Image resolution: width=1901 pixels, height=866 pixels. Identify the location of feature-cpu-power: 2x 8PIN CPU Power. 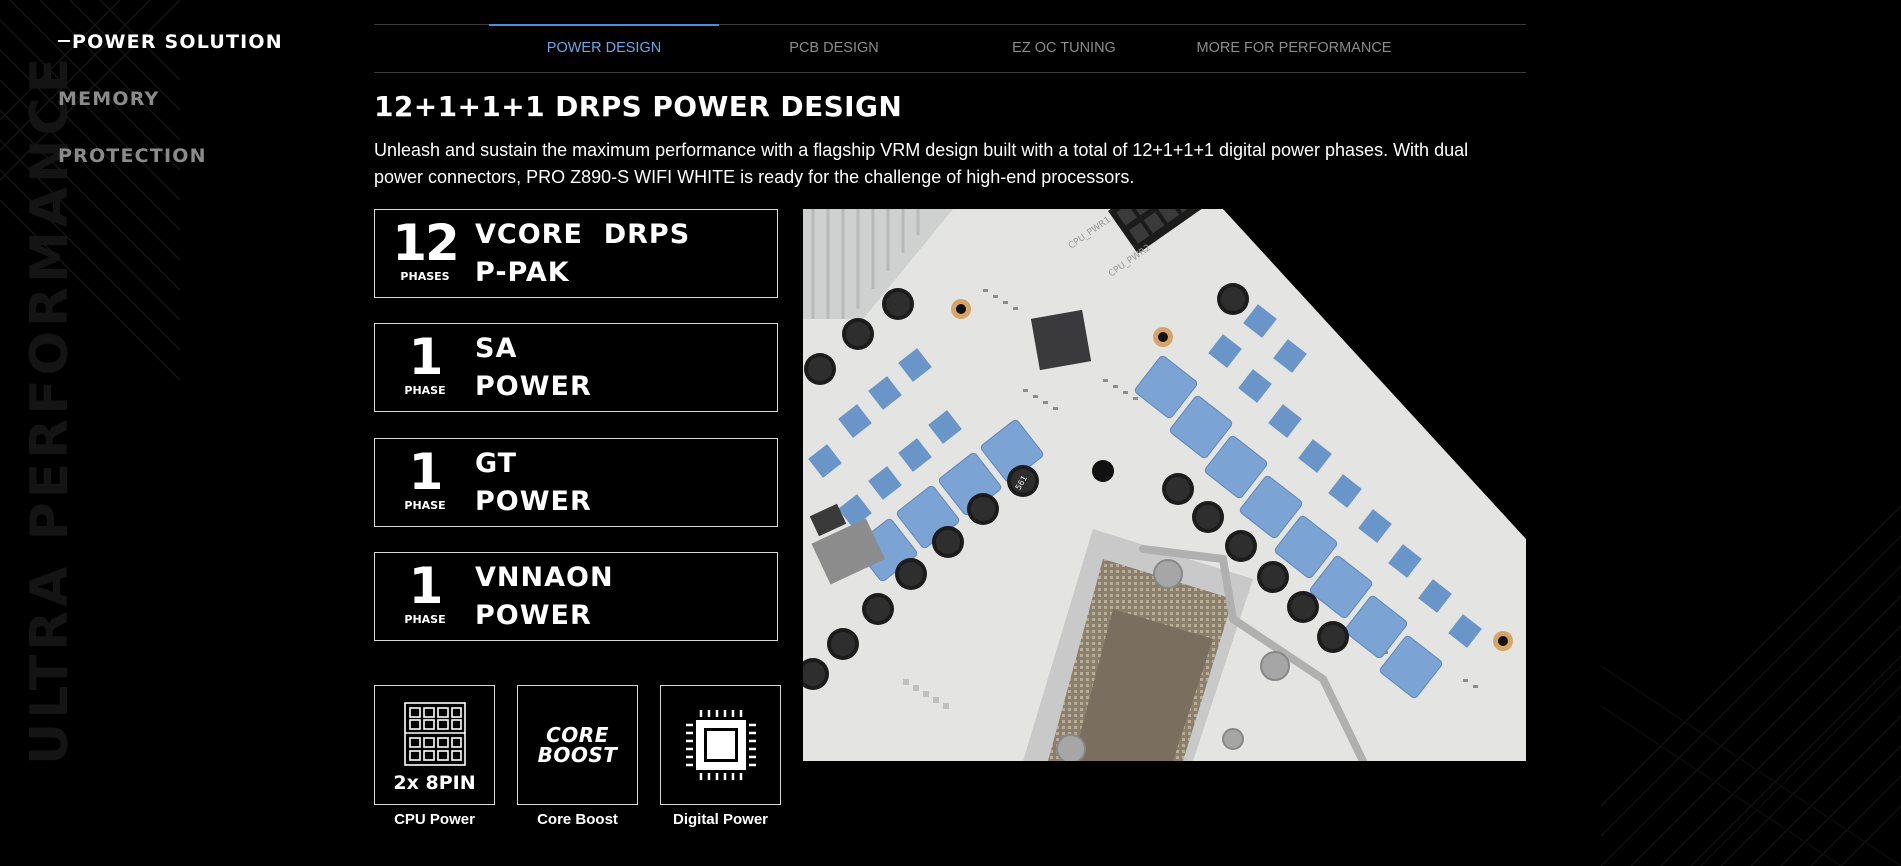
(434, 756).